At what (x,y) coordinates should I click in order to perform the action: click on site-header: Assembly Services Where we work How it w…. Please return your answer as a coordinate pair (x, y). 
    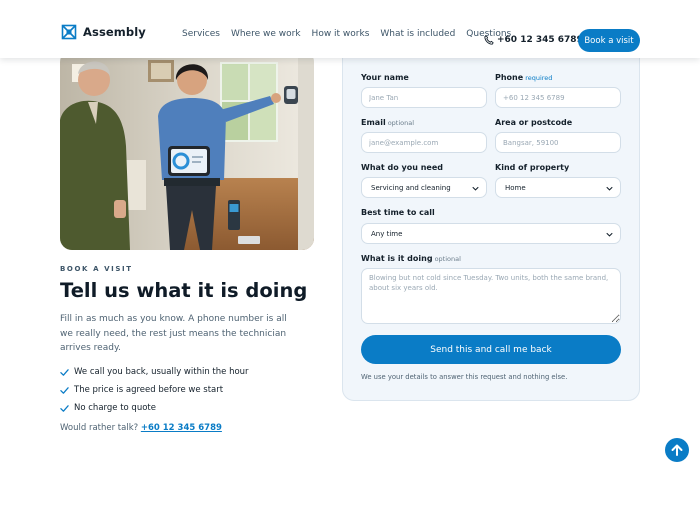
    Looking at the image, I should click on (350, 29).